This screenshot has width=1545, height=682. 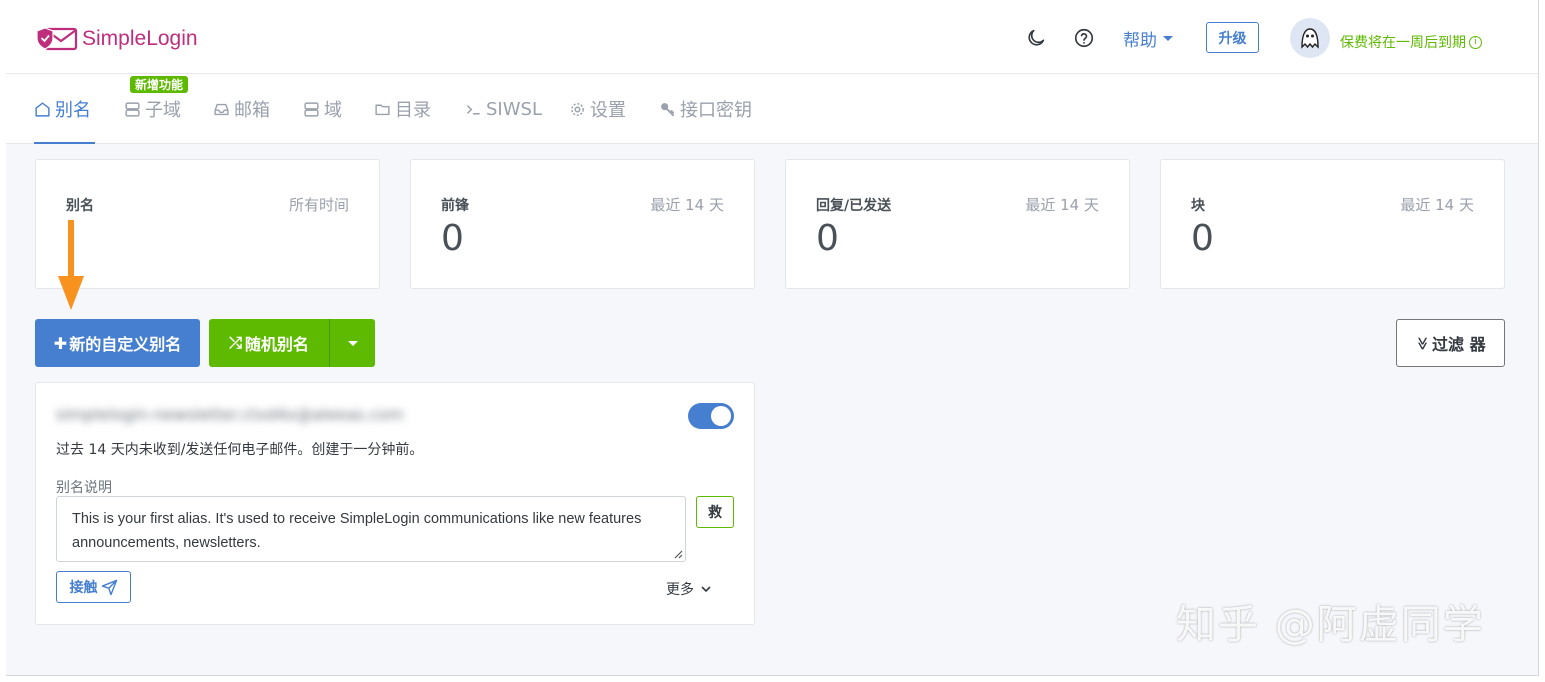 What do you see at coordinates (1422, 343) in the screenshot?
I see `double-chevron-down-icon: ≫` at bounding box center [1422, 343].